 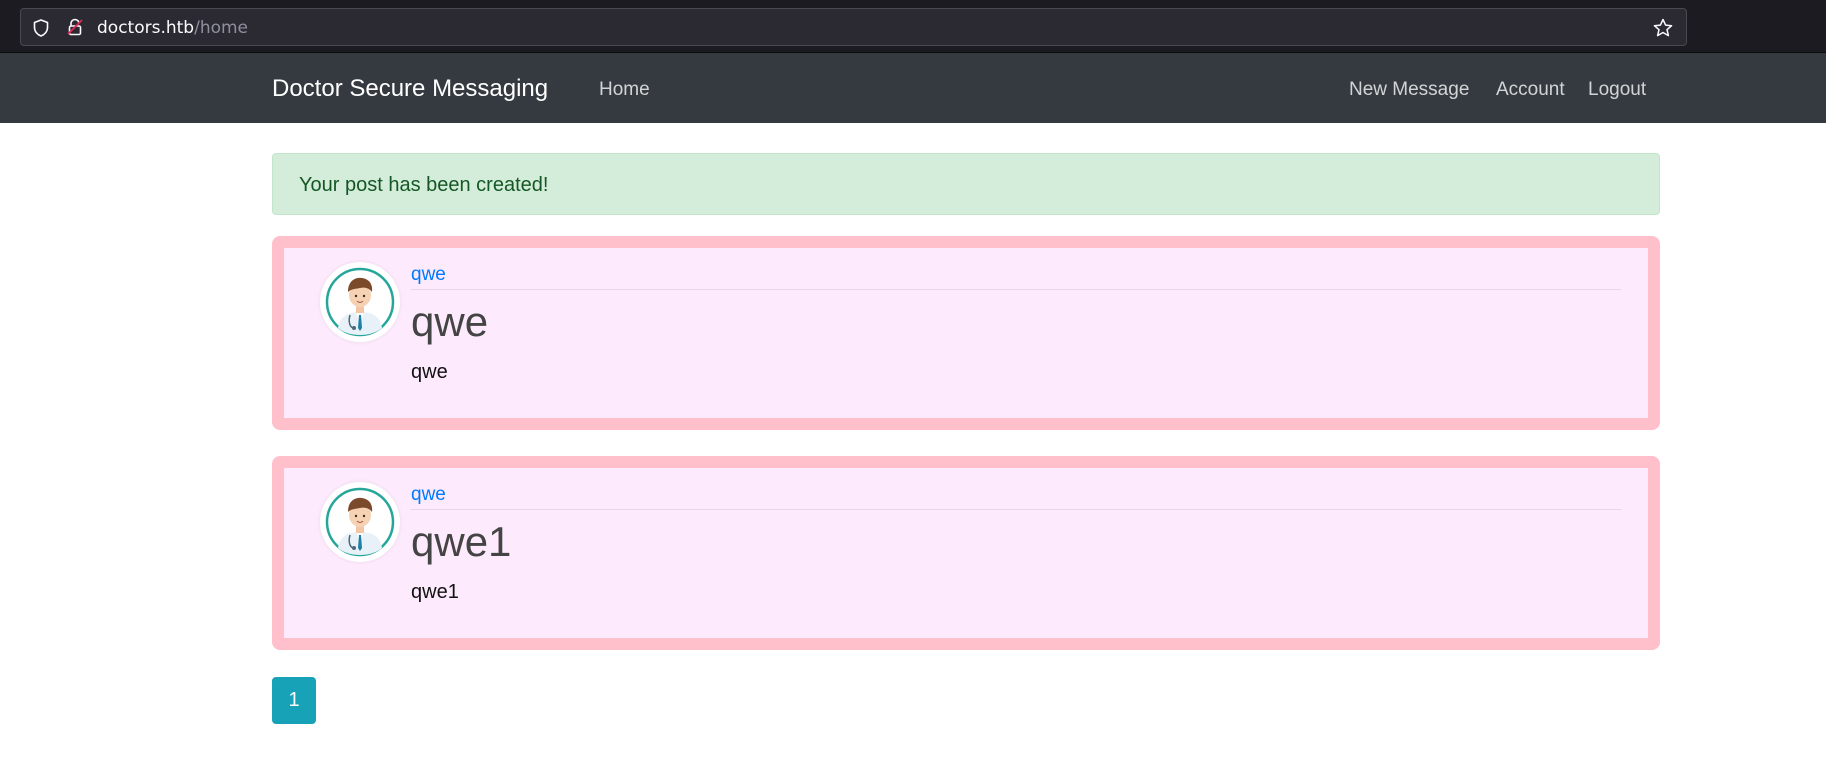 What do you see at coordinates (966, 184) in the screenshot?
I see `success-alert: Your post has been created!` at bounding box center [966, 184].